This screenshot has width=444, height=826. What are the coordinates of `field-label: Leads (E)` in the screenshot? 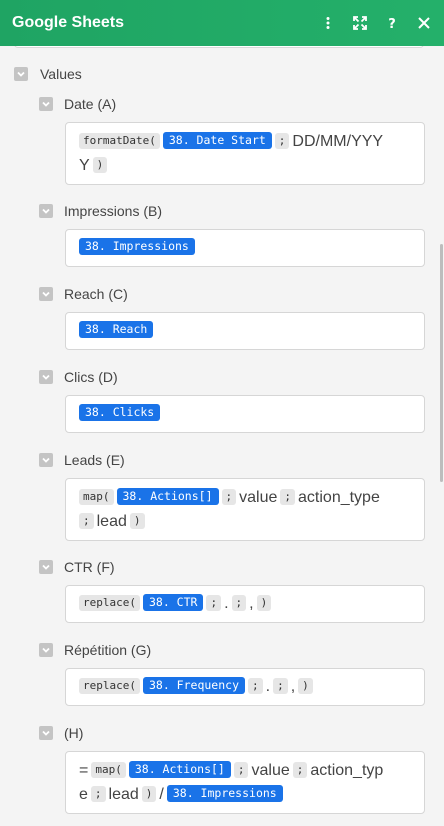 It's located at (94, 460).